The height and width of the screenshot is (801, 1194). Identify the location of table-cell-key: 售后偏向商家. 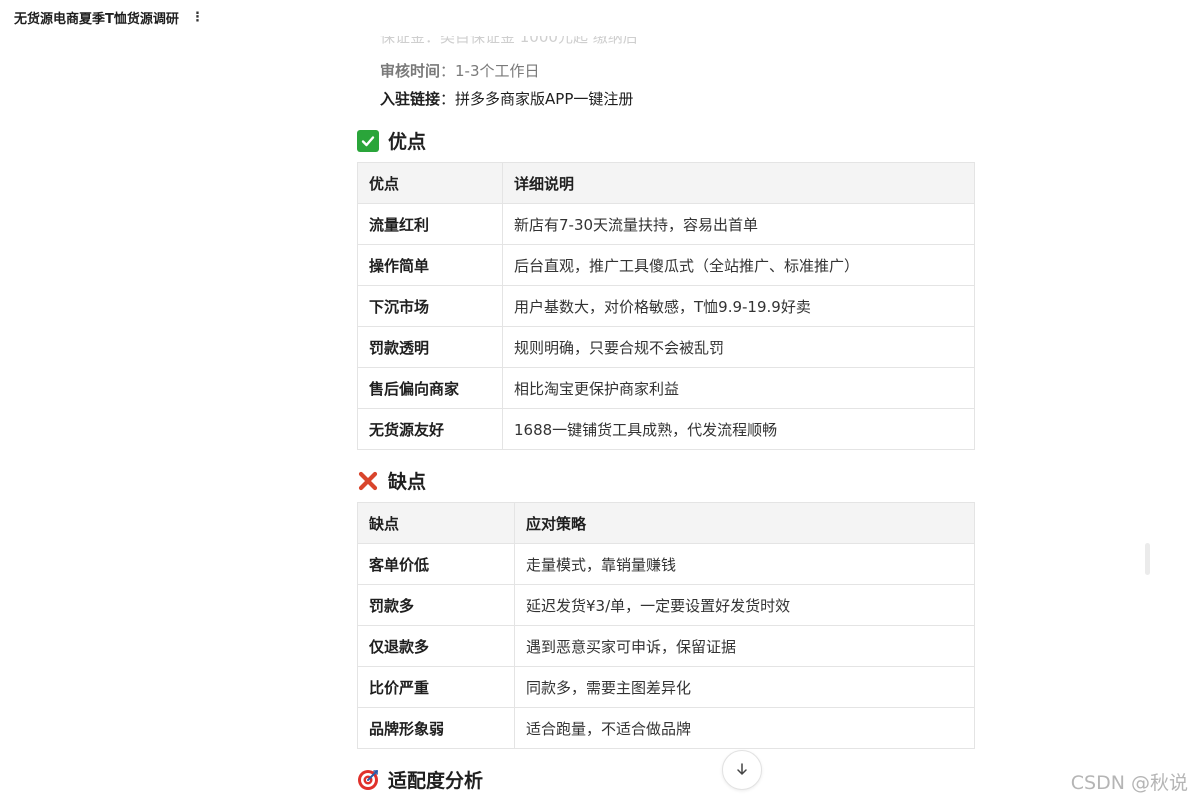
(430, 388).